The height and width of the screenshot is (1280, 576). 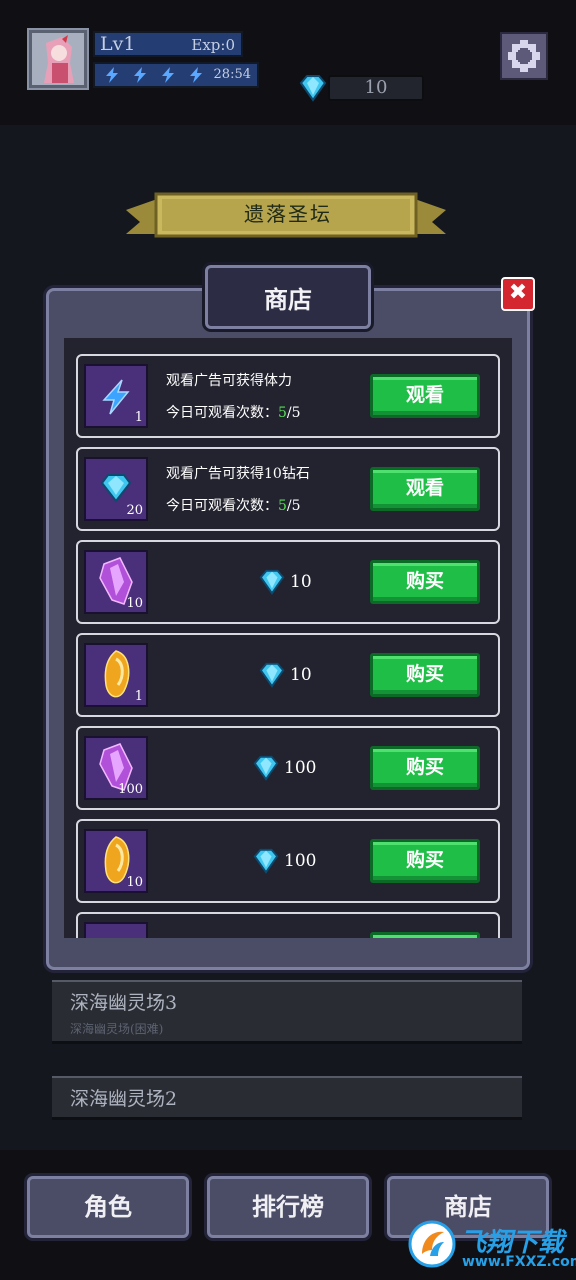 What do you see at coordinates (288, 214) in the screenshot?
I see `stage-name: 遗落圣坛` at bounding box center [288, 214].